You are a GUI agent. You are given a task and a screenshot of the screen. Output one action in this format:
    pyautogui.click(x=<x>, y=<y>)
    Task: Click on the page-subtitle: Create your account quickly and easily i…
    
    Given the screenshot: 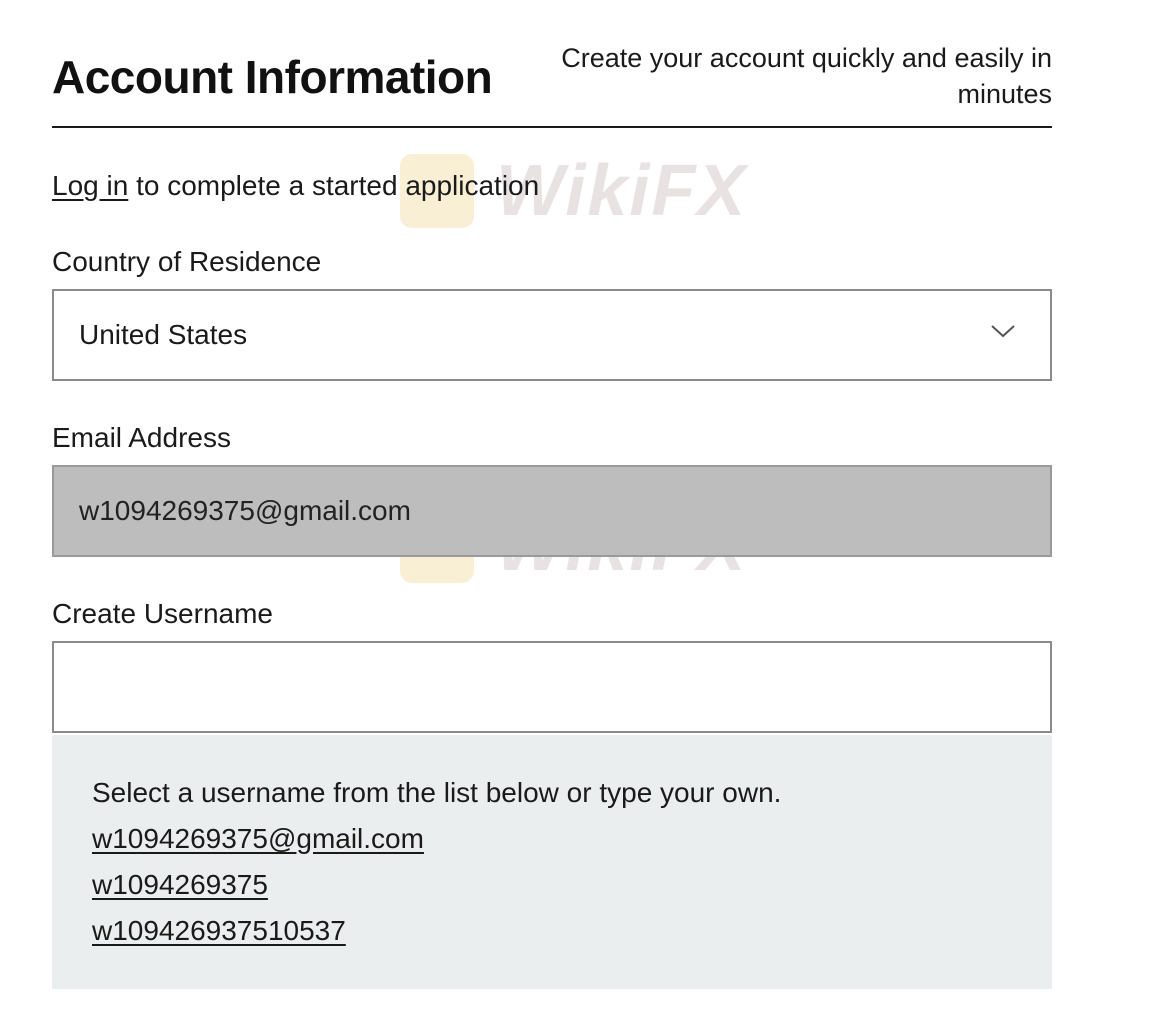 What is the action you would take?
    pyautogui.click(x=806, y=76)
    